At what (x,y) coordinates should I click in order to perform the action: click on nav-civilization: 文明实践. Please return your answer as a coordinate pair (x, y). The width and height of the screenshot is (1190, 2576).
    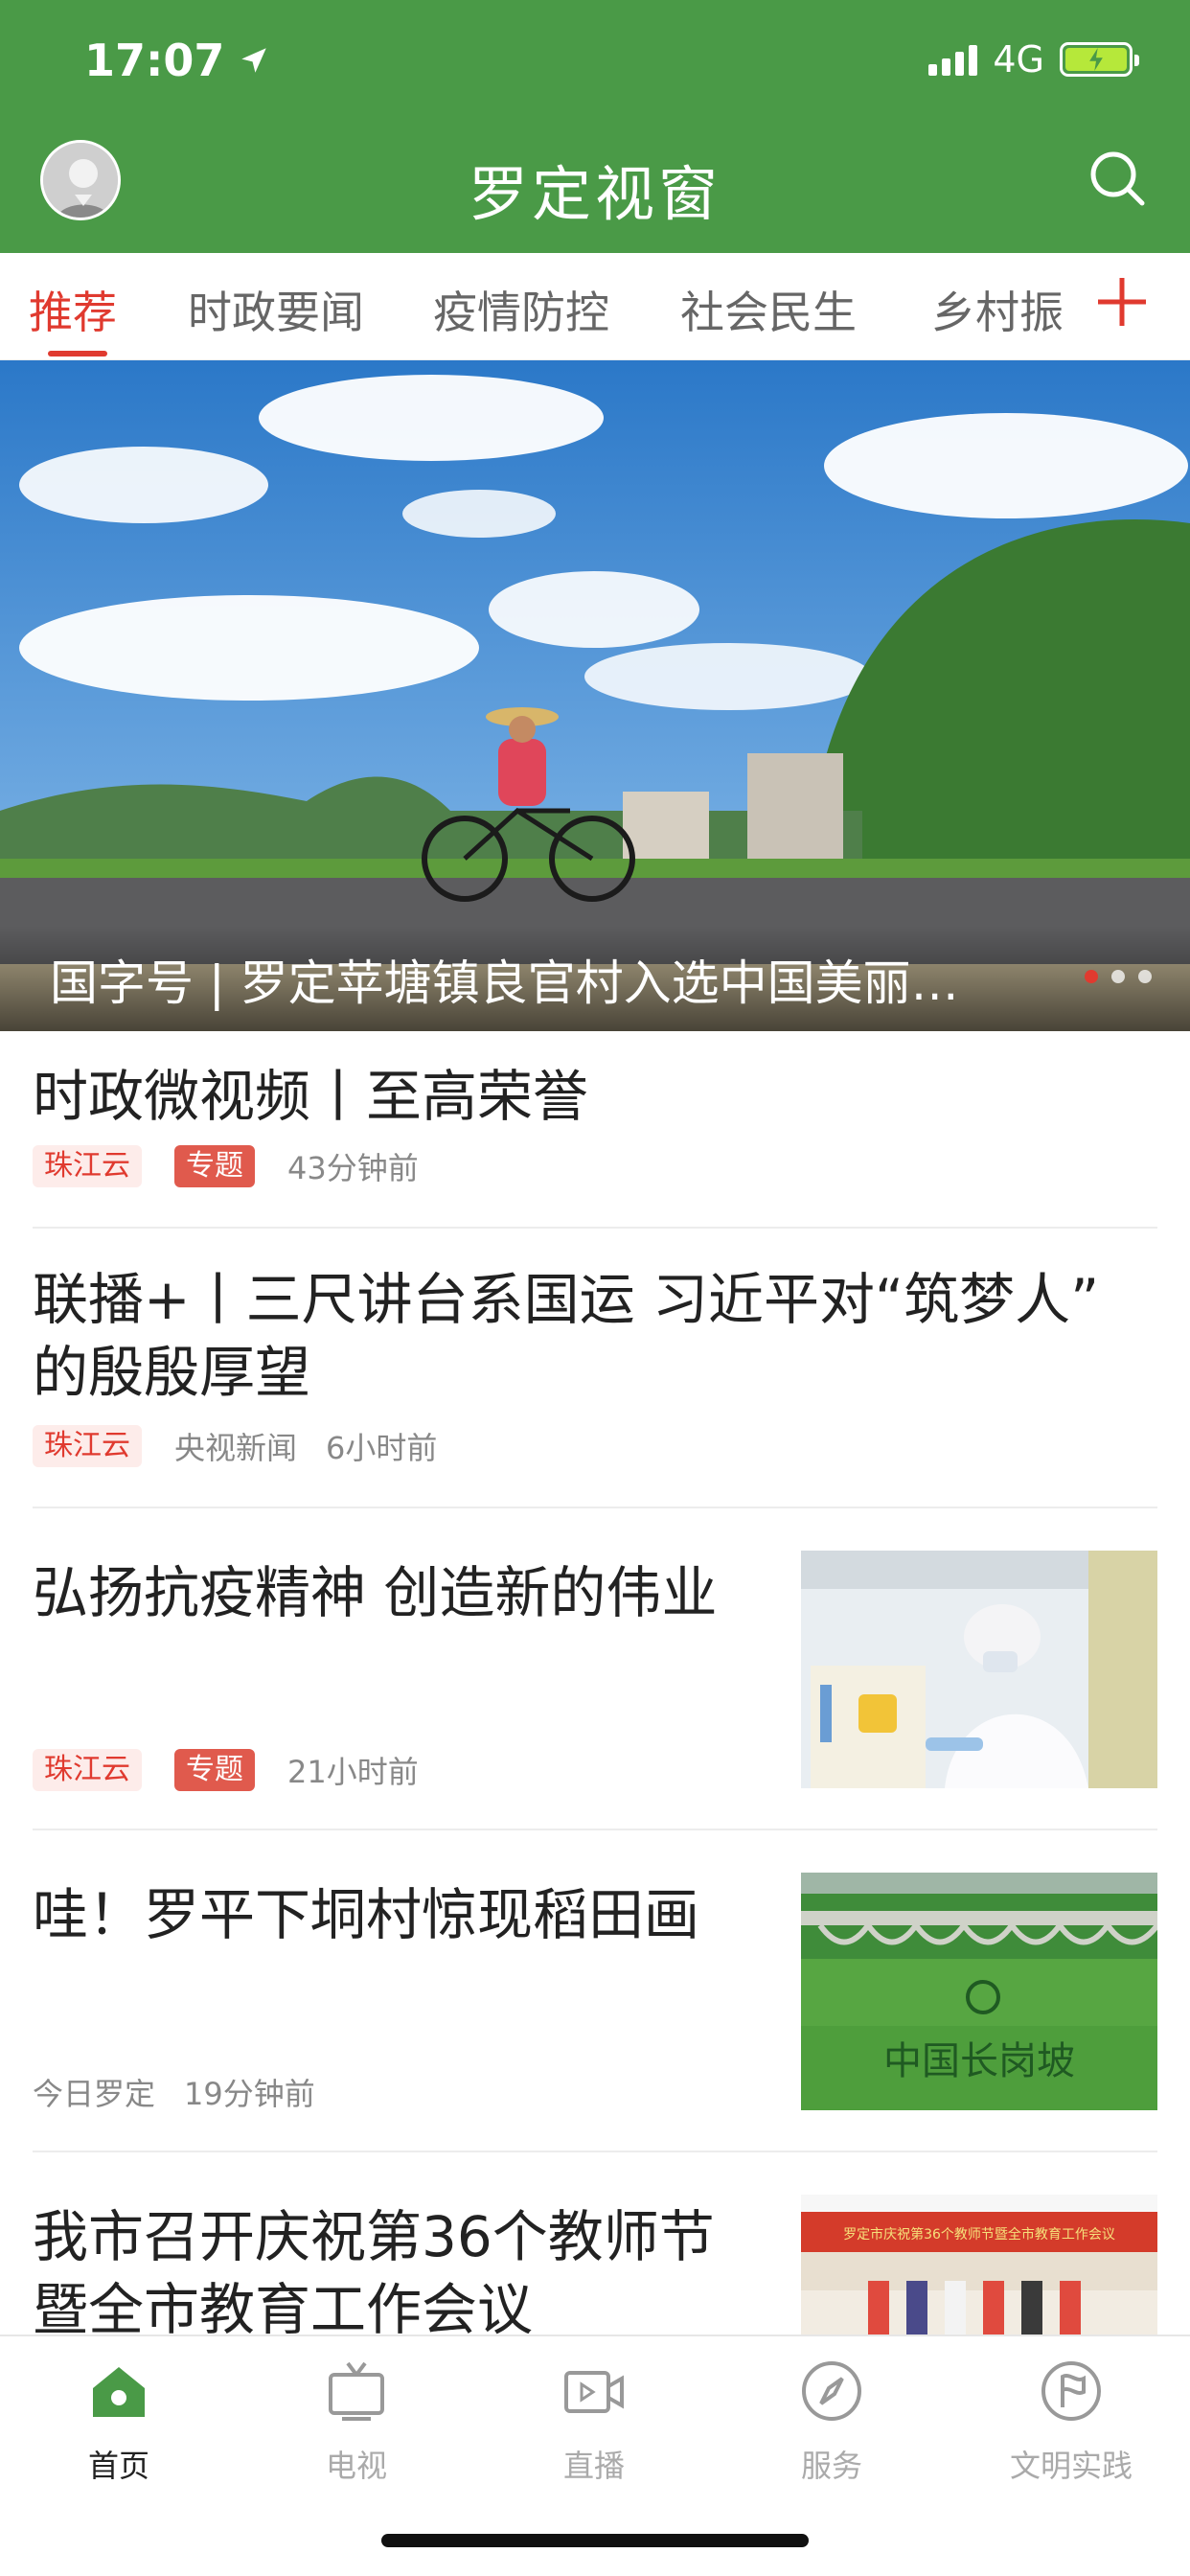
    Looking at the image, I should click on (1071, 2422).